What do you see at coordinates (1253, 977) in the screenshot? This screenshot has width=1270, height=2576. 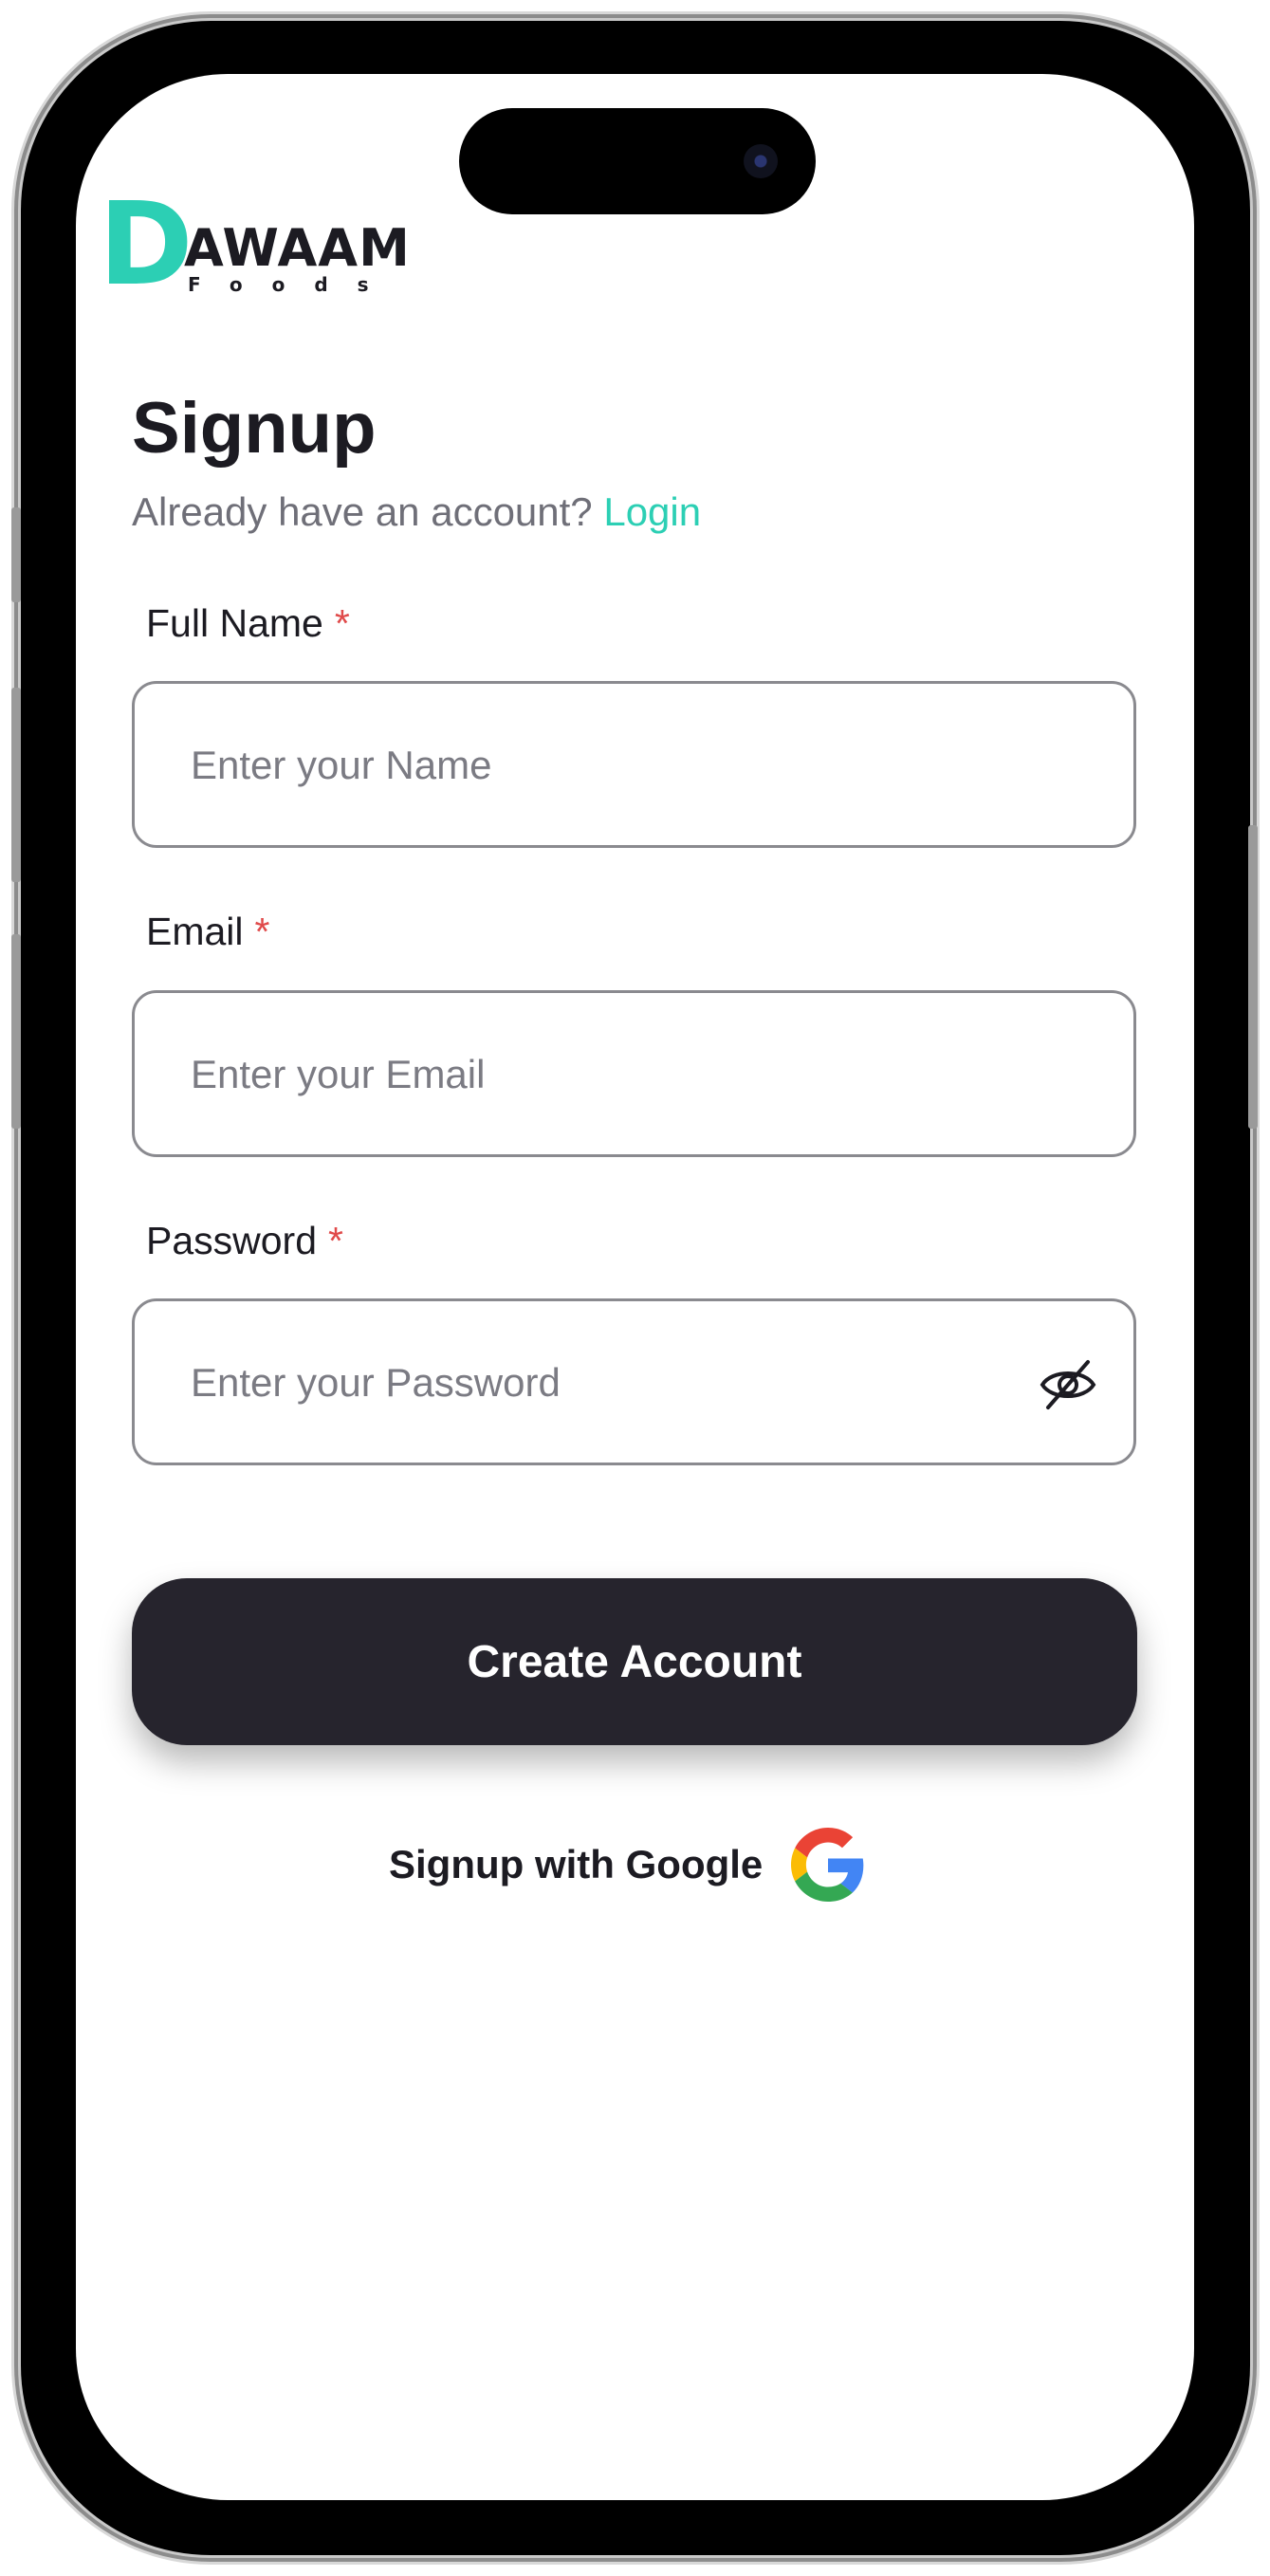 I see `power-button` at bounding box center [1253, 977].